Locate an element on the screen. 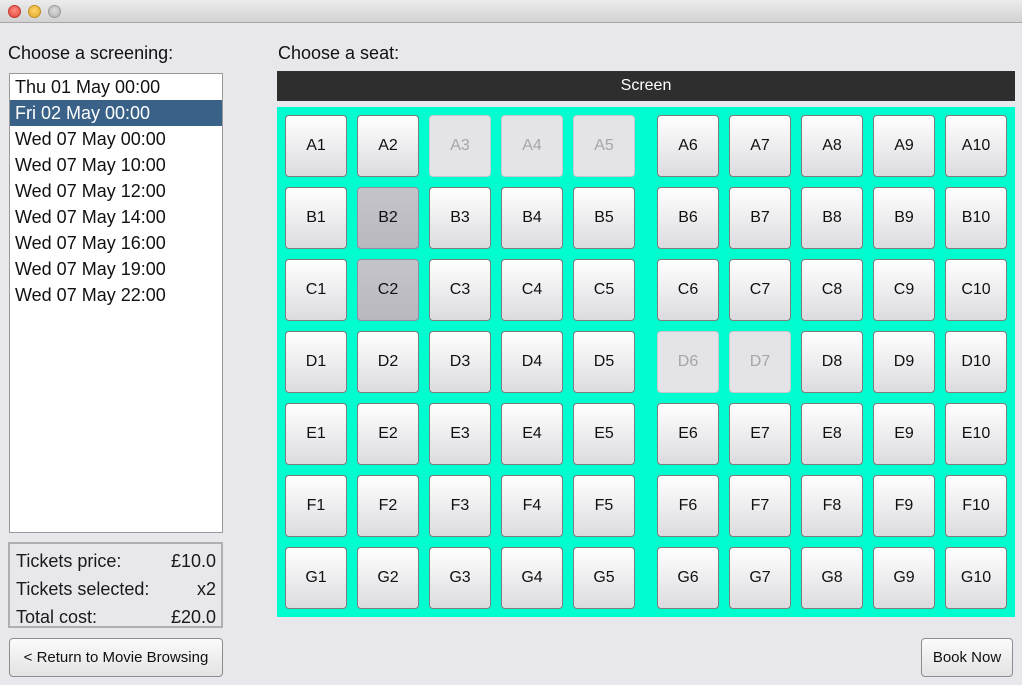 The height and width of the screenshot is (685, 1022). seat-g6: G6 is located at coordinates (688, 578).